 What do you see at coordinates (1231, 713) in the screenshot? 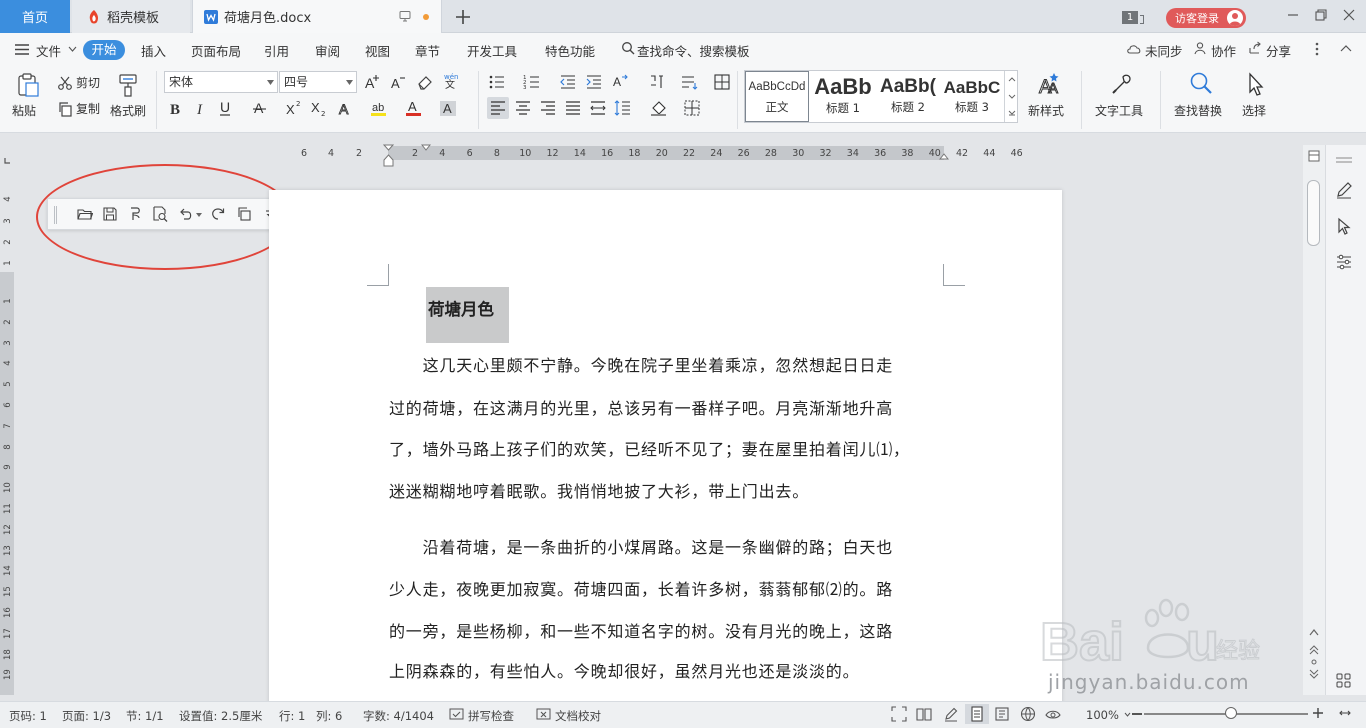
I see `zoom-slider-knob` at bounding box center [1231, 713].